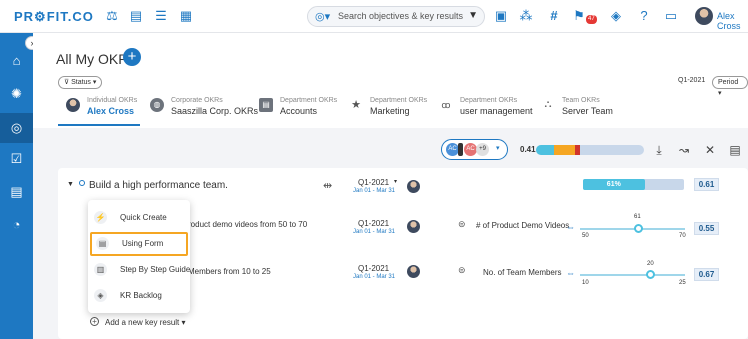 This screenshot has height=339, width=748. What do you see at coordinates (373, 182) in the screenshot?
I see `objective-date: Q1-2021` at bounding box center [373, 182].